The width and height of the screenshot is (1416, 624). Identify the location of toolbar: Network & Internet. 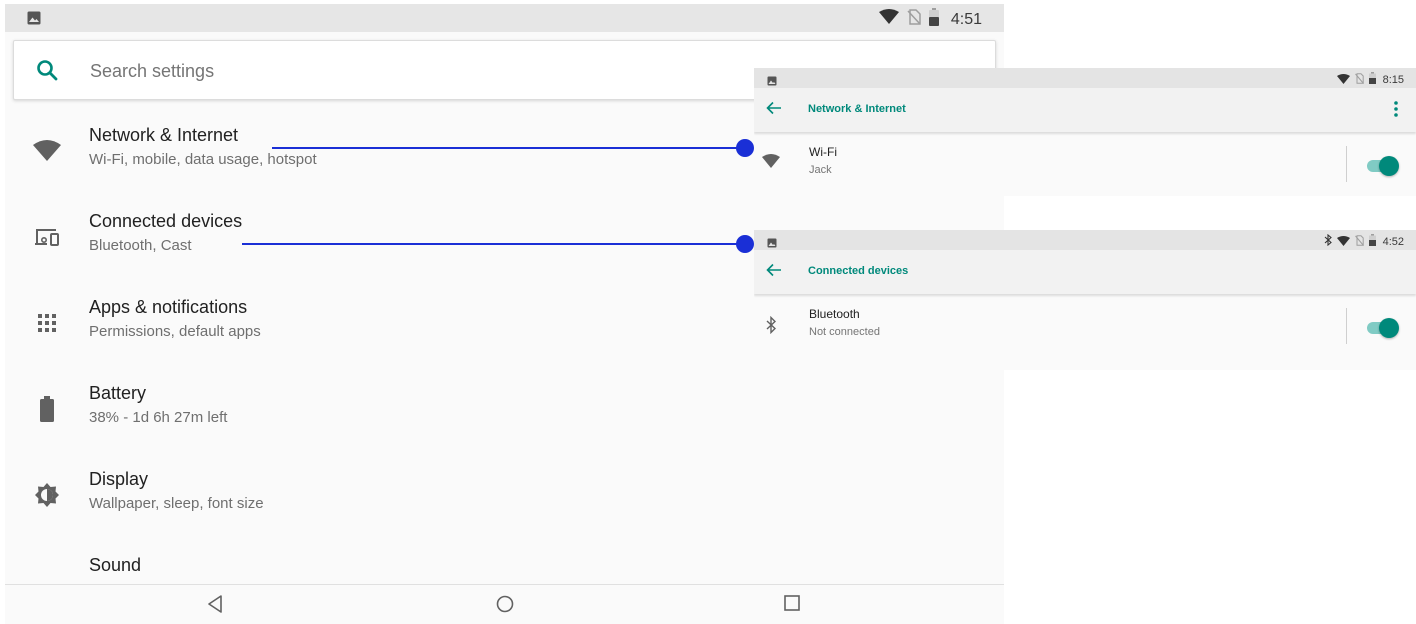
(1085, 110).